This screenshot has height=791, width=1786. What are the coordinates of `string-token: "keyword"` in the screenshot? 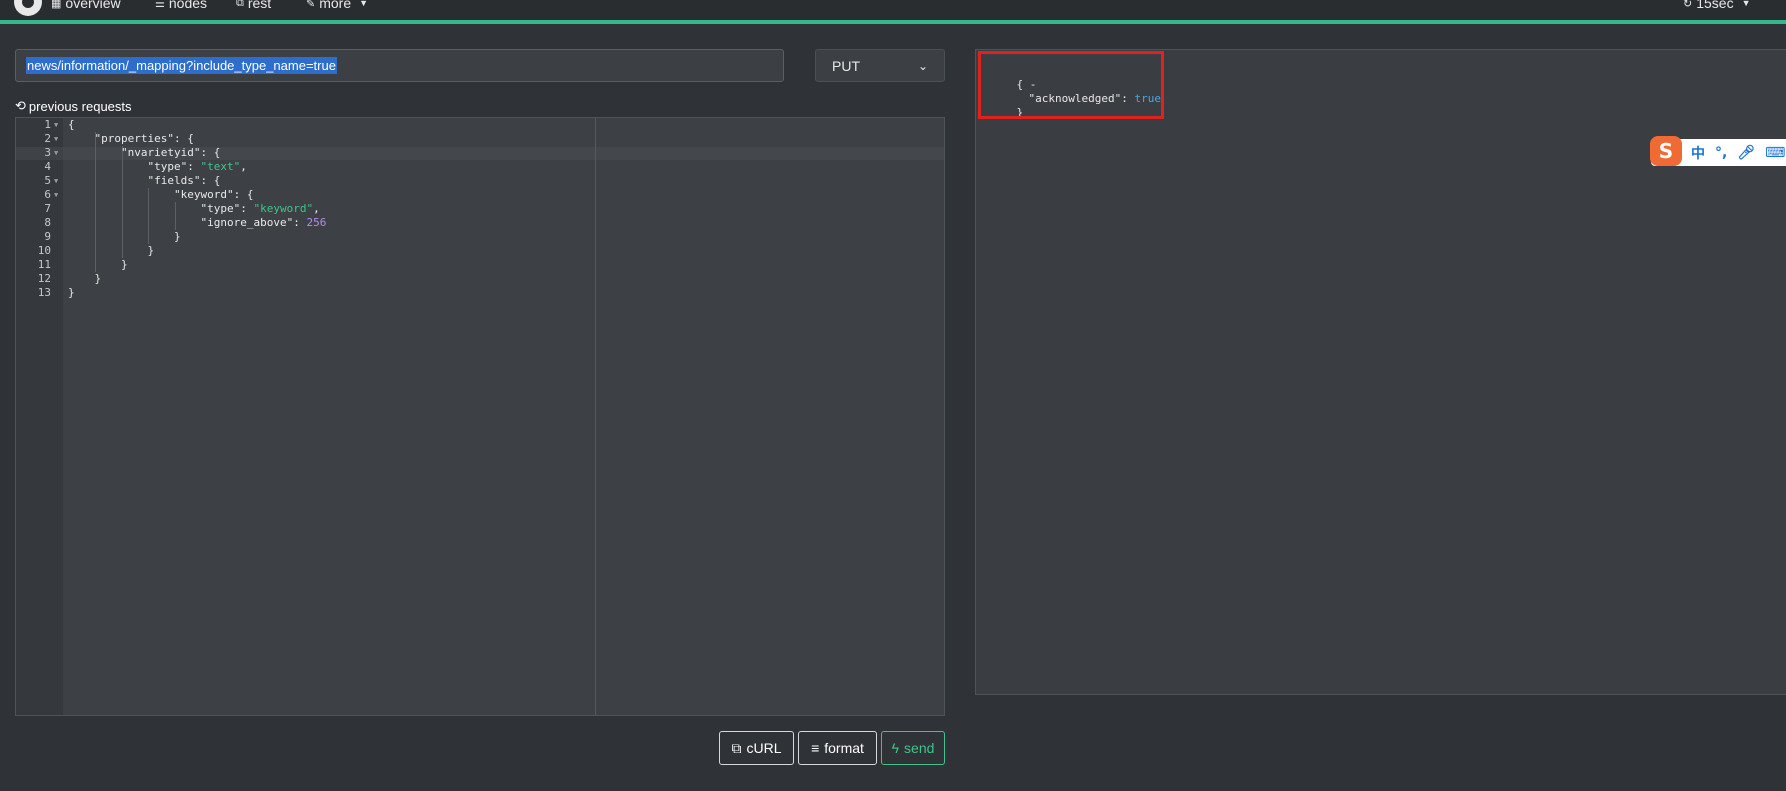 It's located at (283, 208).